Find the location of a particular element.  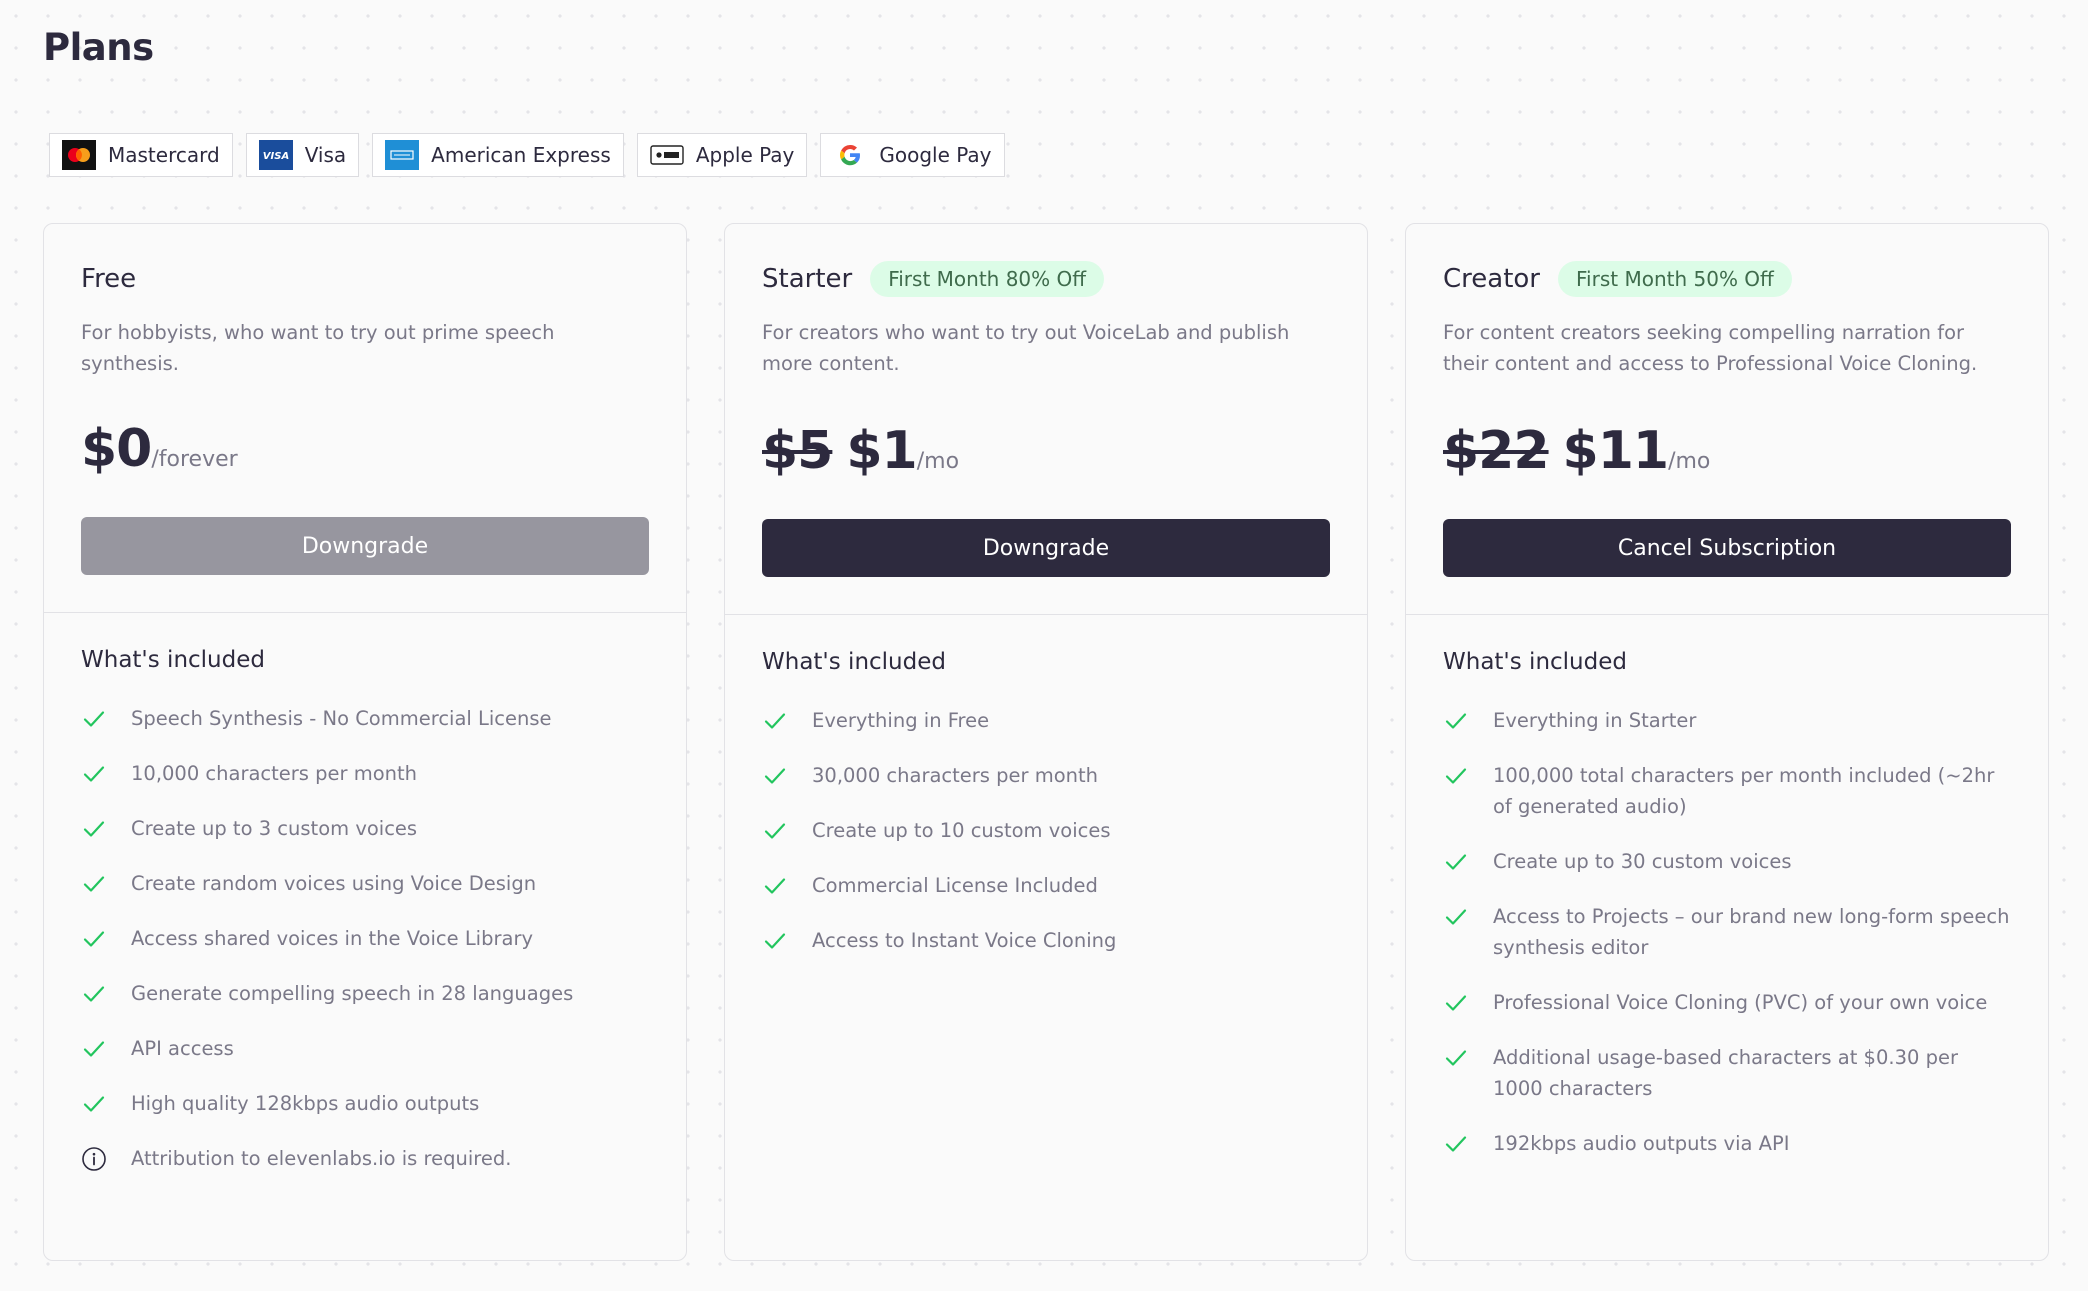

feature-text: Access to Instant Voice Cloning is located at coordinates (964, 940).